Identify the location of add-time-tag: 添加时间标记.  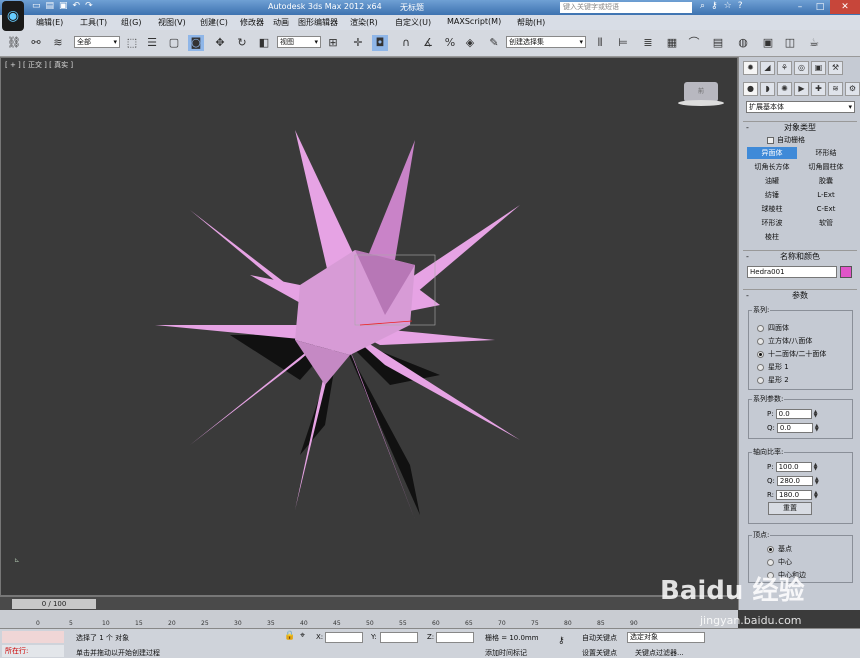
(506, 653).